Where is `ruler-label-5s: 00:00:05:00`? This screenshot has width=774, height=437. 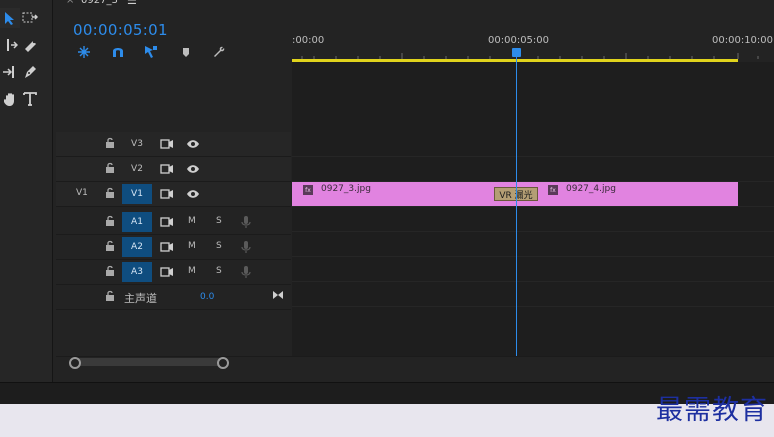 ruler-label-5s: 00:00:05:00 is located at coordinates (519, 40).